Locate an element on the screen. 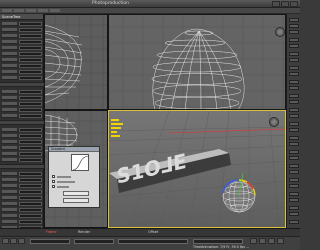  offset-field is located at coordinates (153, 241).